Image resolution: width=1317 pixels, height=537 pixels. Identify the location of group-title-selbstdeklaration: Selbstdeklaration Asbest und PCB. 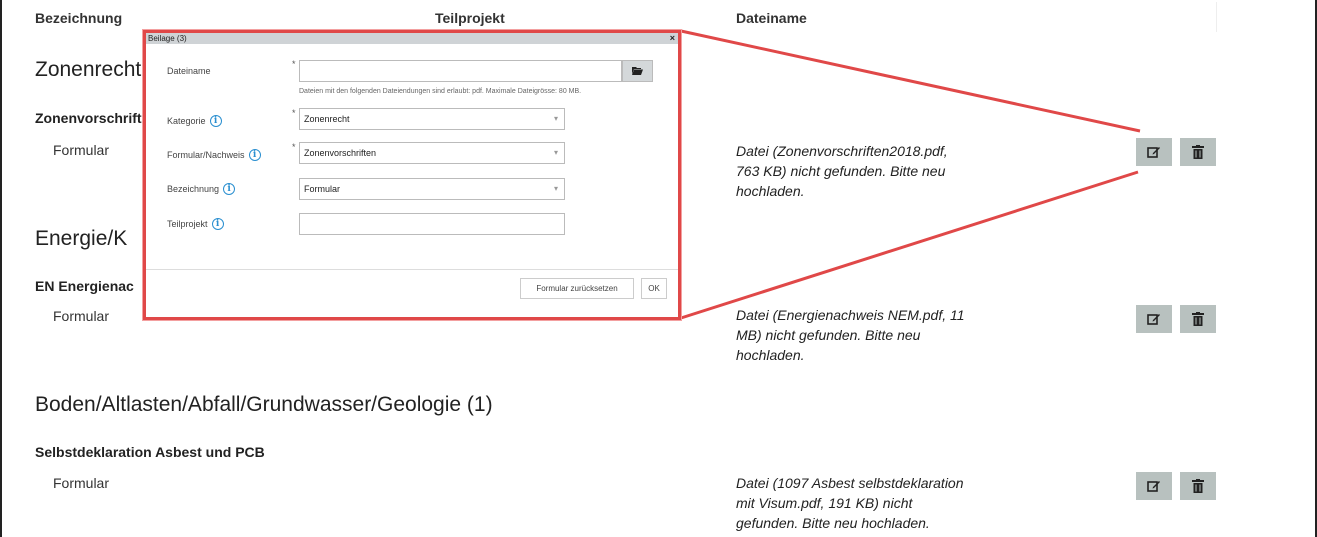
(150, 452).